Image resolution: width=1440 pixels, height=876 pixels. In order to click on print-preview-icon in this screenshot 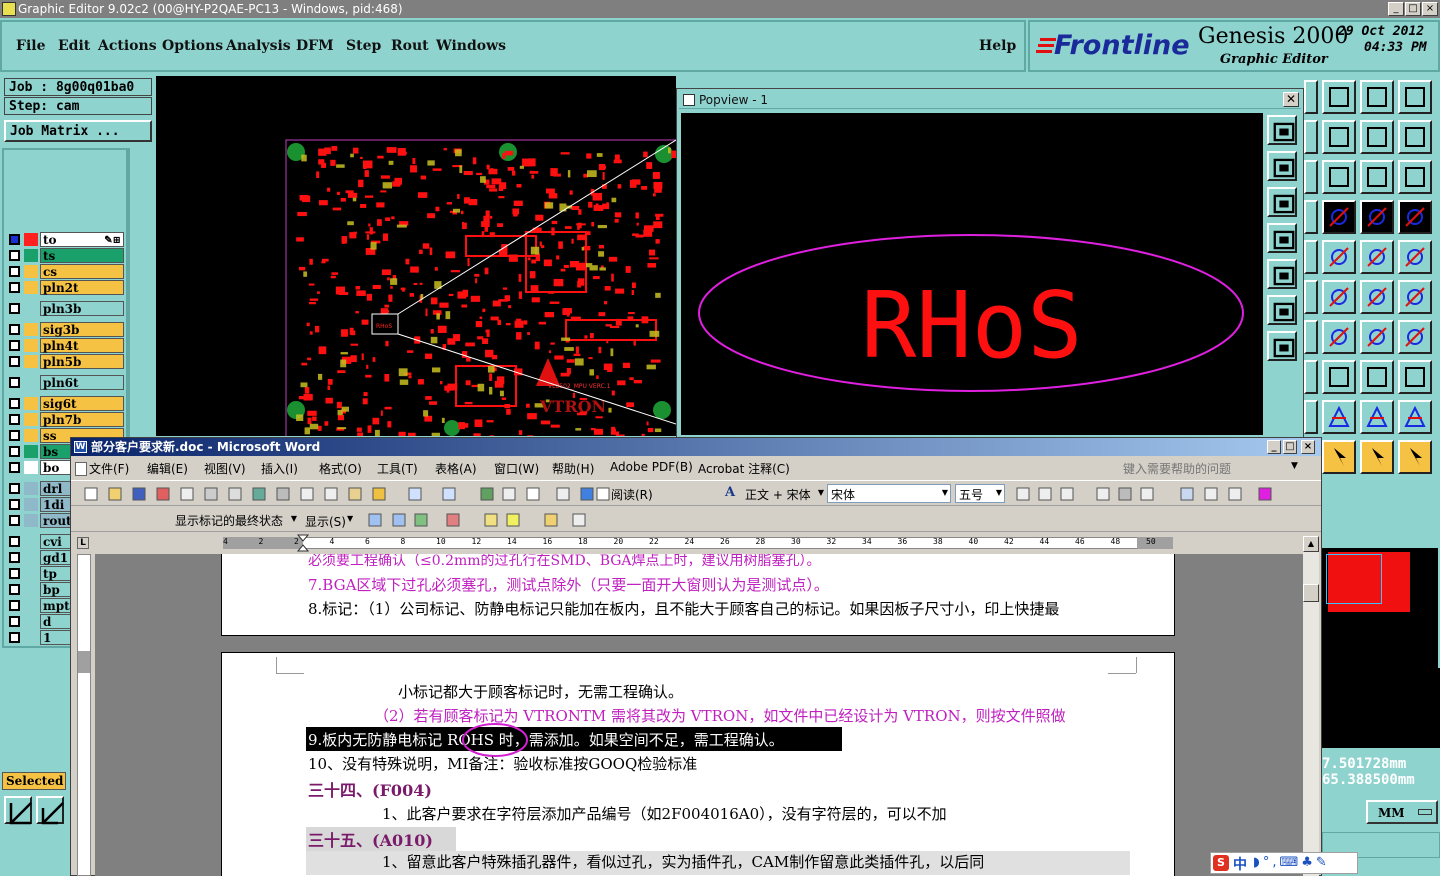, I will do `click(235, 494)`.